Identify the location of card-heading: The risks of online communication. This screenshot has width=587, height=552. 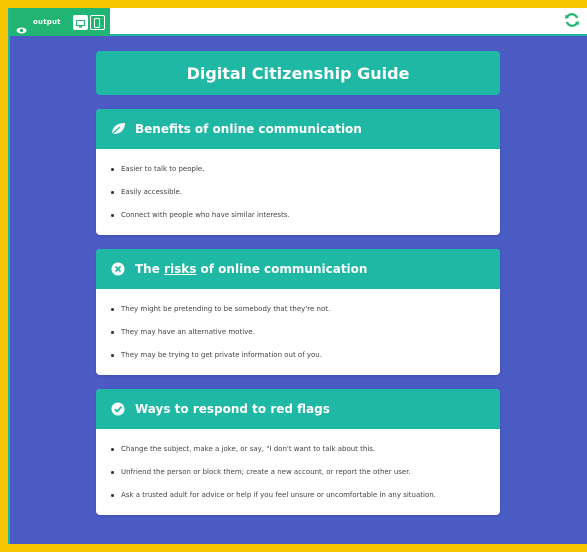
(251, 269).